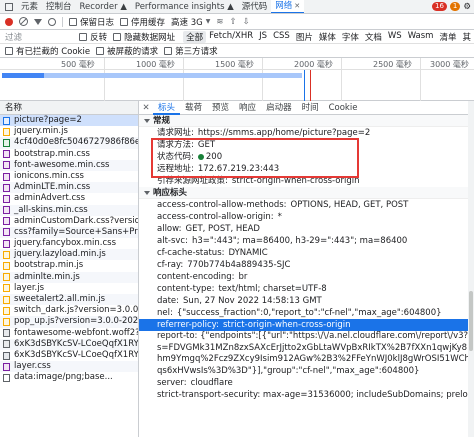  Describe the element at coordinates (447, 37) in the screenshot. I see `filter-manifest: 清单` at that location.